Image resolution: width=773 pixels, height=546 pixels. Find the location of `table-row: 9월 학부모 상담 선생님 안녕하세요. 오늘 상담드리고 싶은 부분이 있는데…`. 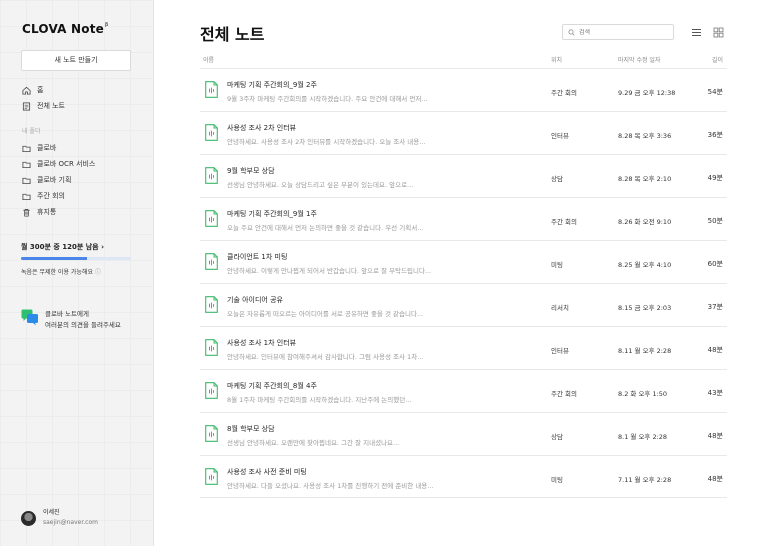

table-row: 9월 학부모 상담 선생님 안녕하세요. 오늘 상담드리고 싶은 부분이 있는데… is located at coordinates (463, 175).